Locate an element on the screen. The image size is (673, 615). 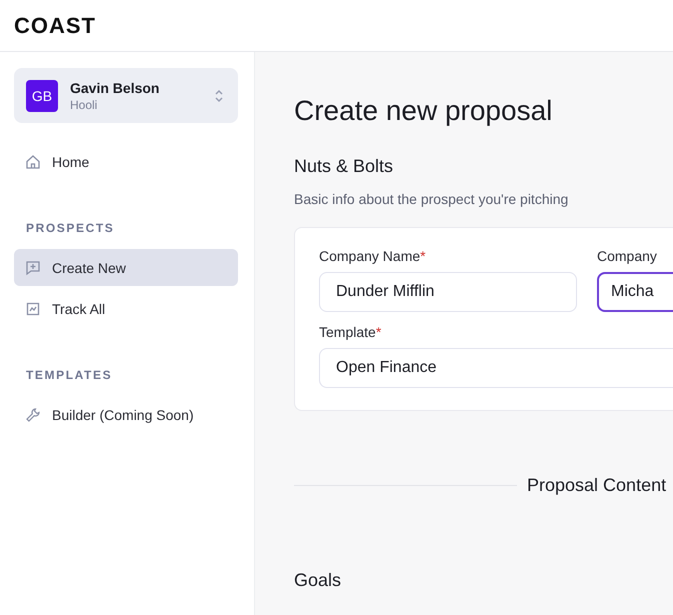
account-name: Gavin Belson is located at coordinates (115, 88).